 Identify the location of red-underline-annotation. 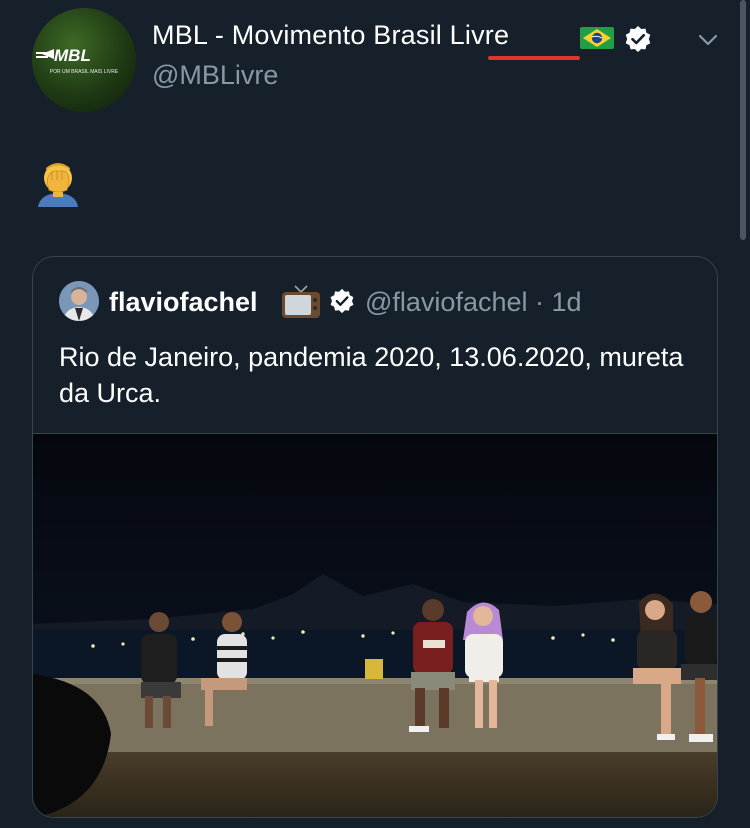
(534, 58).